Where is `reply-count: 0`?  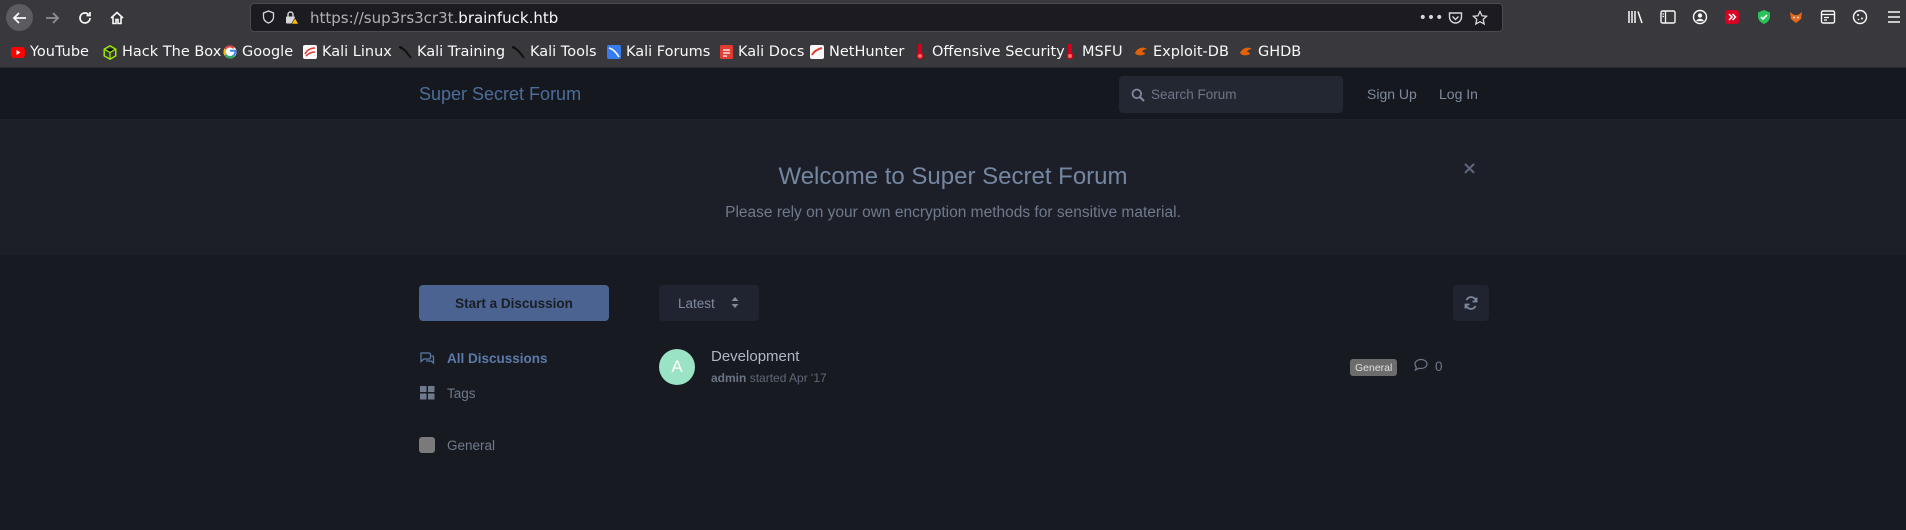 reply-count: 0 is located at coordinates (1428, 366).